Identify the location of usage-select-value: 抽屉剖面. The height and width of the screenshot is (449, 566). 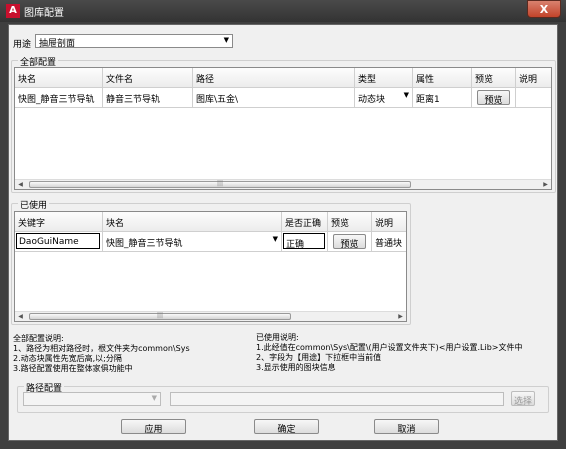
(57, 44).